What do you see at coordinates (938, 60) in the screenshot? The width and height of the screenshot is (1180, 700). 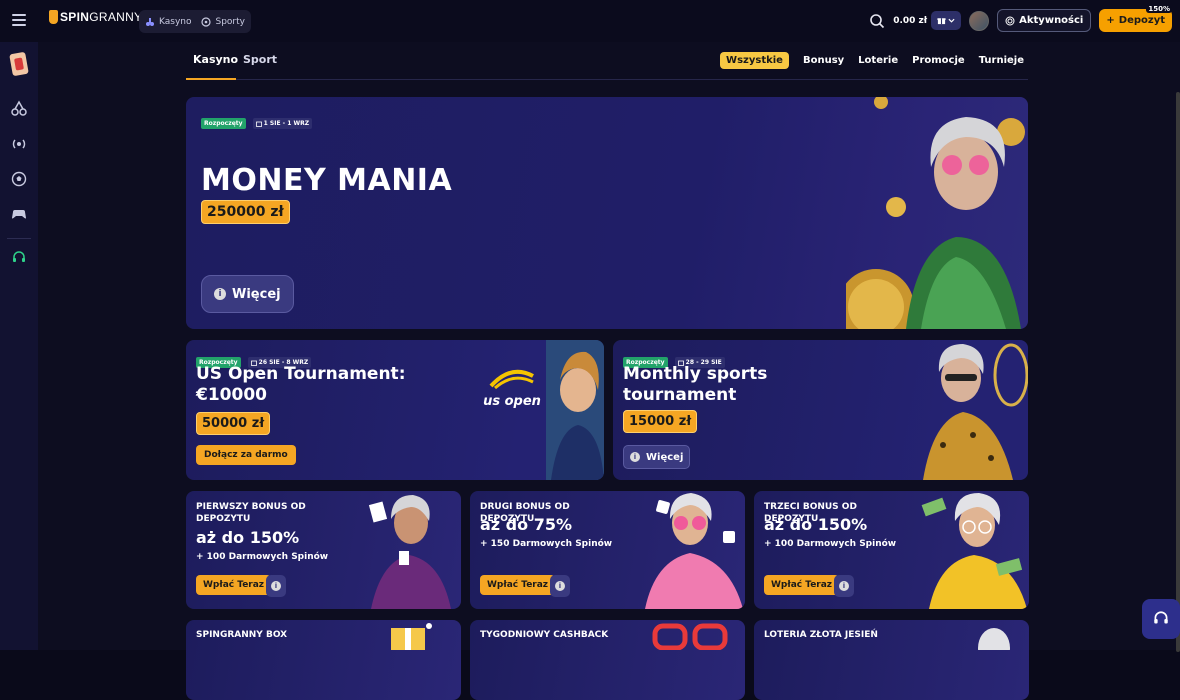 I see `filter-promotions: Promocje` at bounding box center [938, 60].